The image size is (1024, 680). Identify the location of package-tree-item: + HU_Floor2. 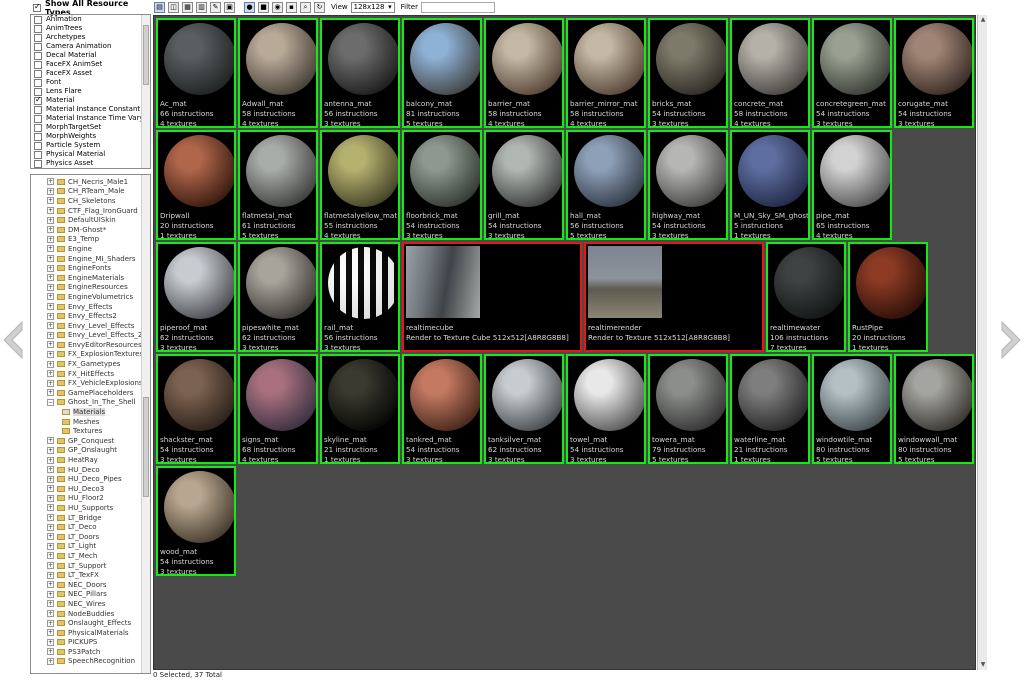
(90, 499).